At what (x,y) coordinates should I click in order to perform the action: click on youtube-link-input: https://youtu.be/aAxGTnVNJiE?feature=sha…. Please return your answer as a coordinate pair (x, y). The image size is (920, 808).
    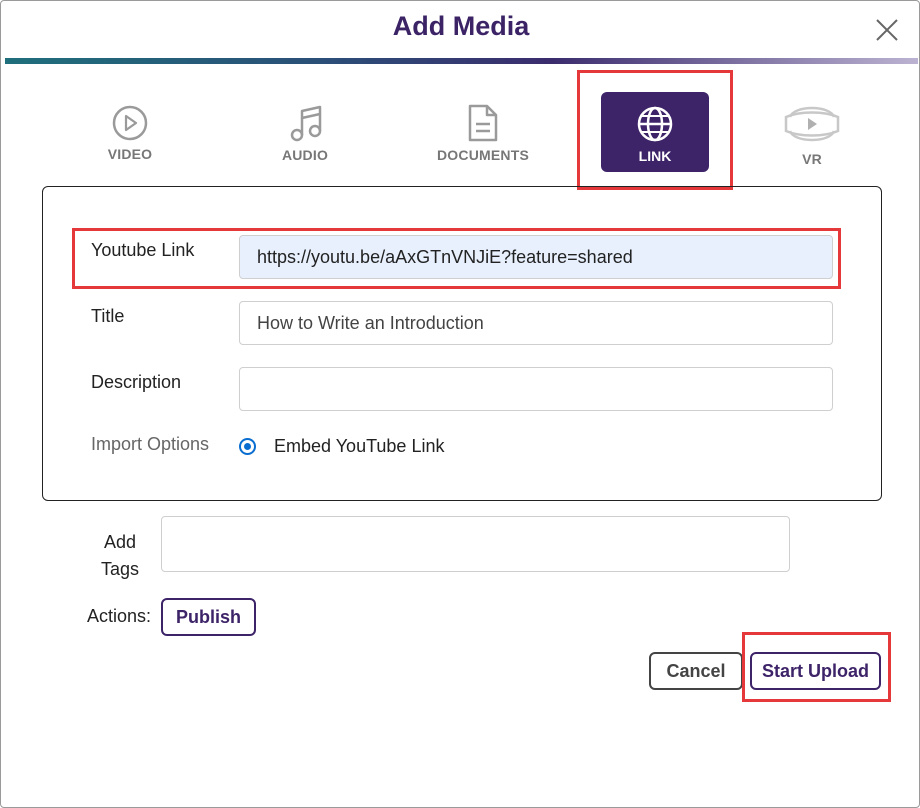
    Looking at the image, I should click on (536, 257).